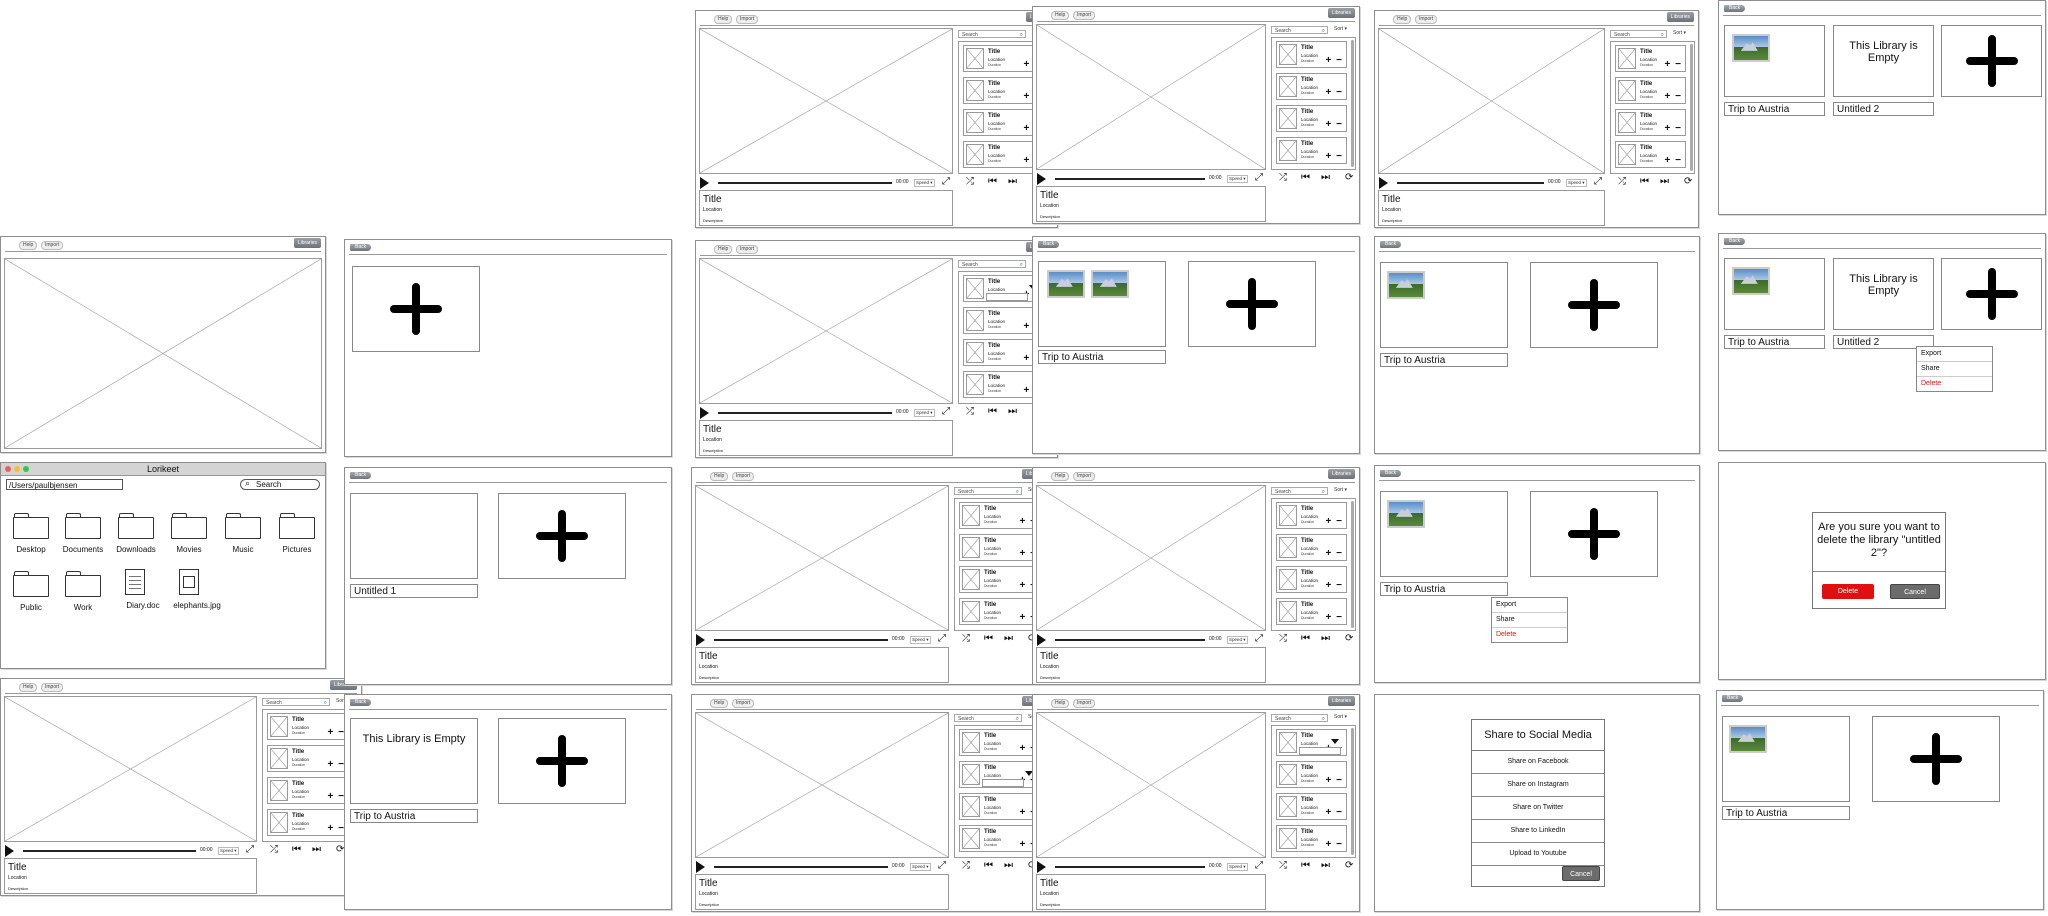 The width and height of the screenshot is (2048, 916). Describe the element at coordinates (26, 469) in the screenshot. I see `zoom-window-button` at that location.